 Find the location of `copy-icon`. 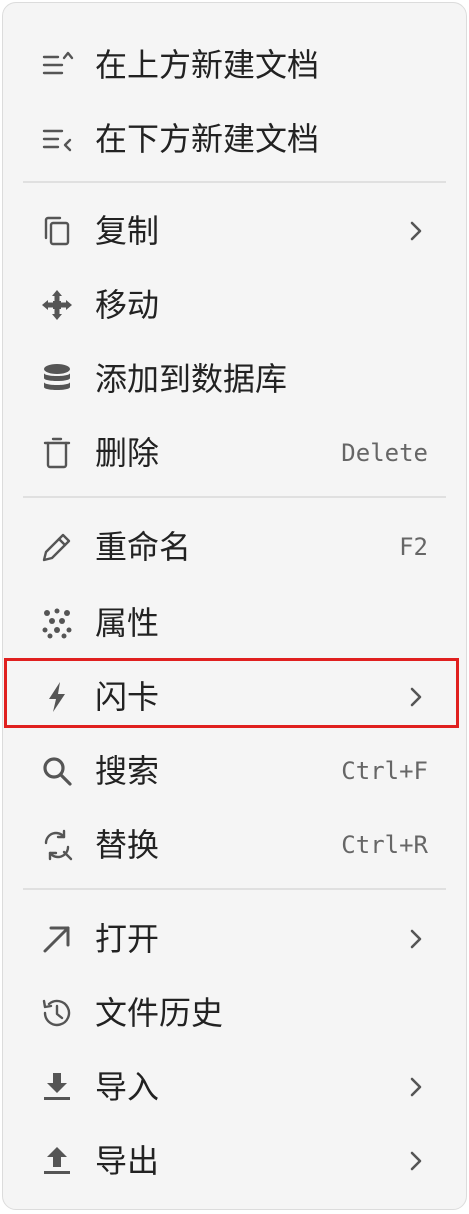

copy-icon is located at coordinates (57, 231).